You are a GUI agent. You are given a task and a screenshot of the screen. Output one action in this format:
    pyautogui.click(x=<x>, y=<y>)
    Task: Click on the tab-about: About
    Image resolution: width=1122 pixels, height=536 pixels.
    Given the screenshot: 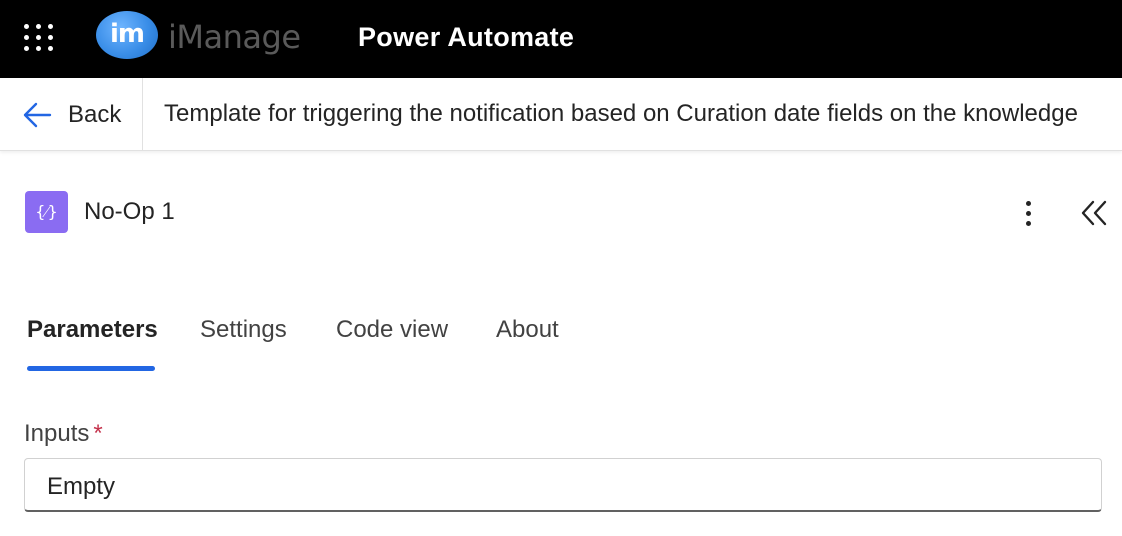 What is the action you would take?
    pyautogui.click(x=527, y=330)
    